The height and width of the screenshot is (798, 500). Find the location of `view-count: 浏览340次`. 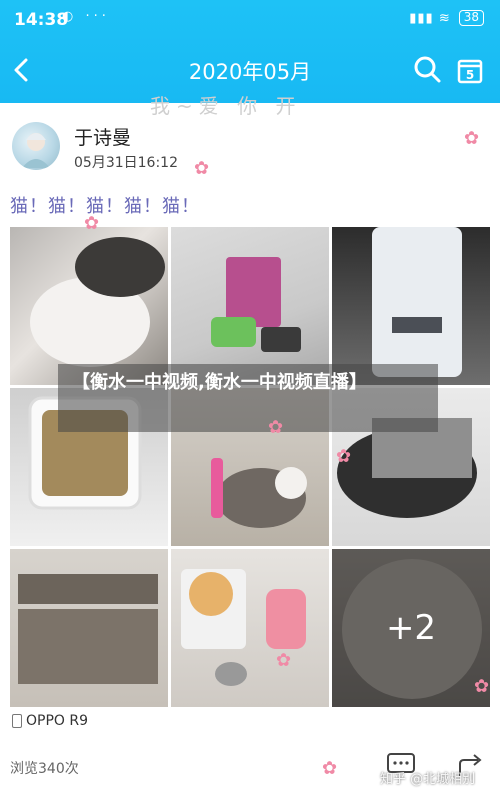

view-count: 浏览340次 is located at coordinates (44, 769).